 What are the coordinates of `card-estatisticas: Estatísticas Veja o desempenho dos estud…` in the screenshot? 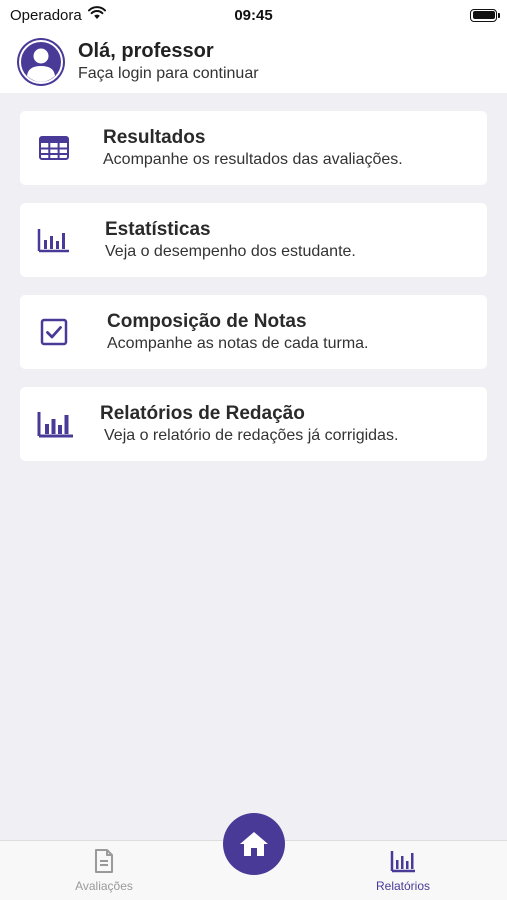 It's located at (253, 240).